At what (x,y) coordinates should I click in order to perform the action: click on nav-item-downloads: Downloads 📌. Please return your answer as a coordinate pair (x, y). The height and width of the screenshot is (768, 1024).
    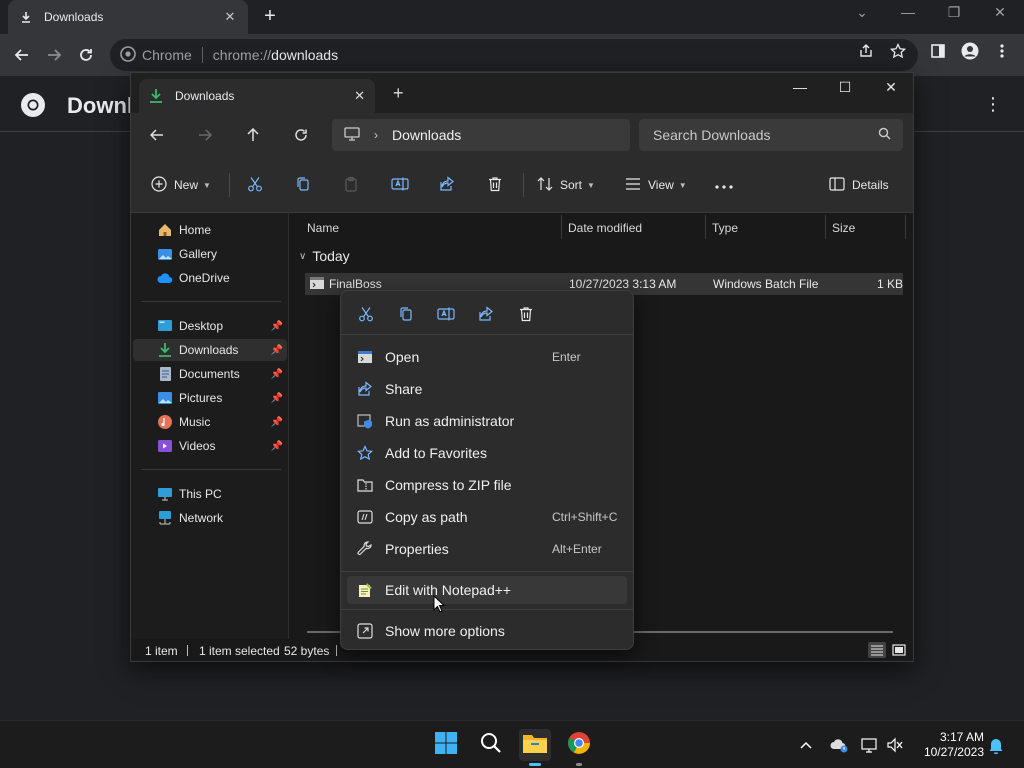
    Looking at the image, I should click on (210, 350).